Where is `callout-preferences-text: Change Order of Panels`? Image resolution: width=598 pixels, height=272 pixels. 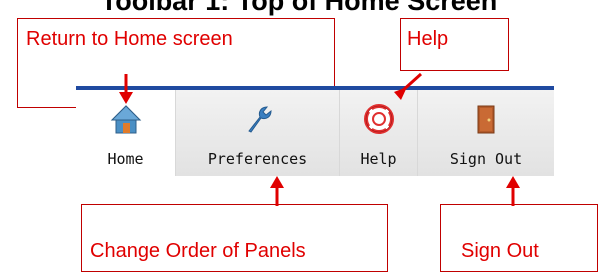 callout-preferences-text: Change Order of Panels is located at coordinates (198, 251).